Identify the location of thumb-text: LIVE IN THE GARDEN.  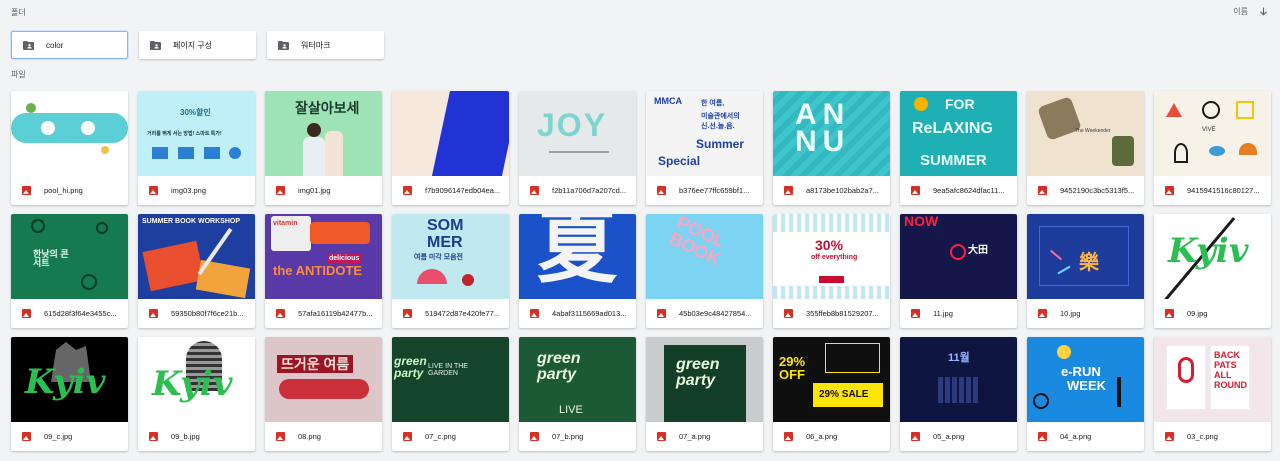
(448, 370).